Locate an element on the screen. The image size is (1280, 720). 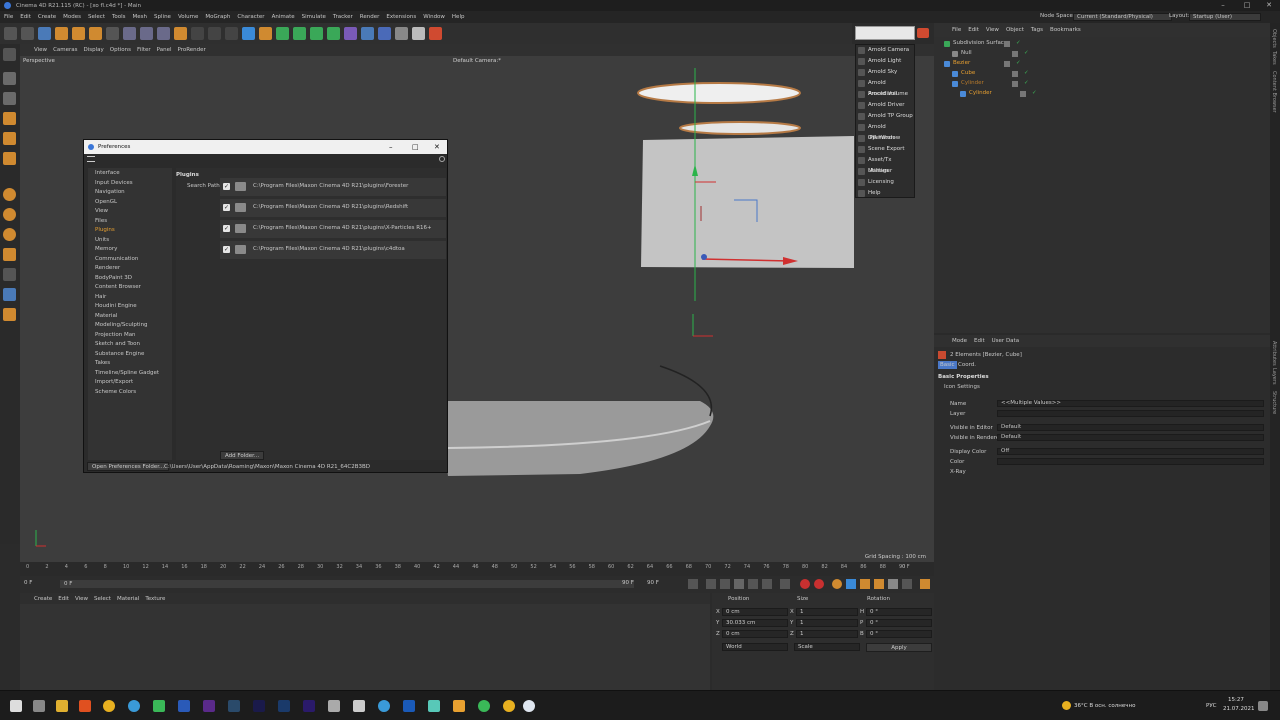
after-effects-icon is located at coordinates (309, 706).